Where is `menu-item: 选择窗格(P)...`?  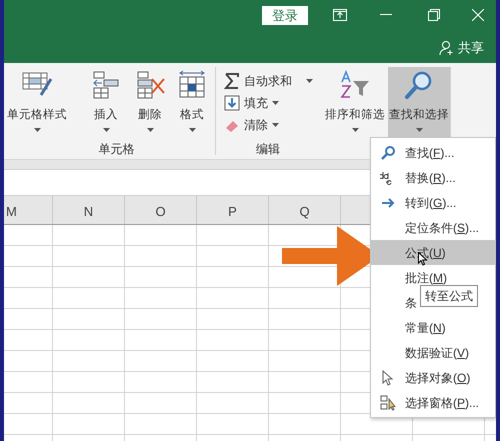 menu-item: 选择窗格(P)... is located at coordinates (433, 402).